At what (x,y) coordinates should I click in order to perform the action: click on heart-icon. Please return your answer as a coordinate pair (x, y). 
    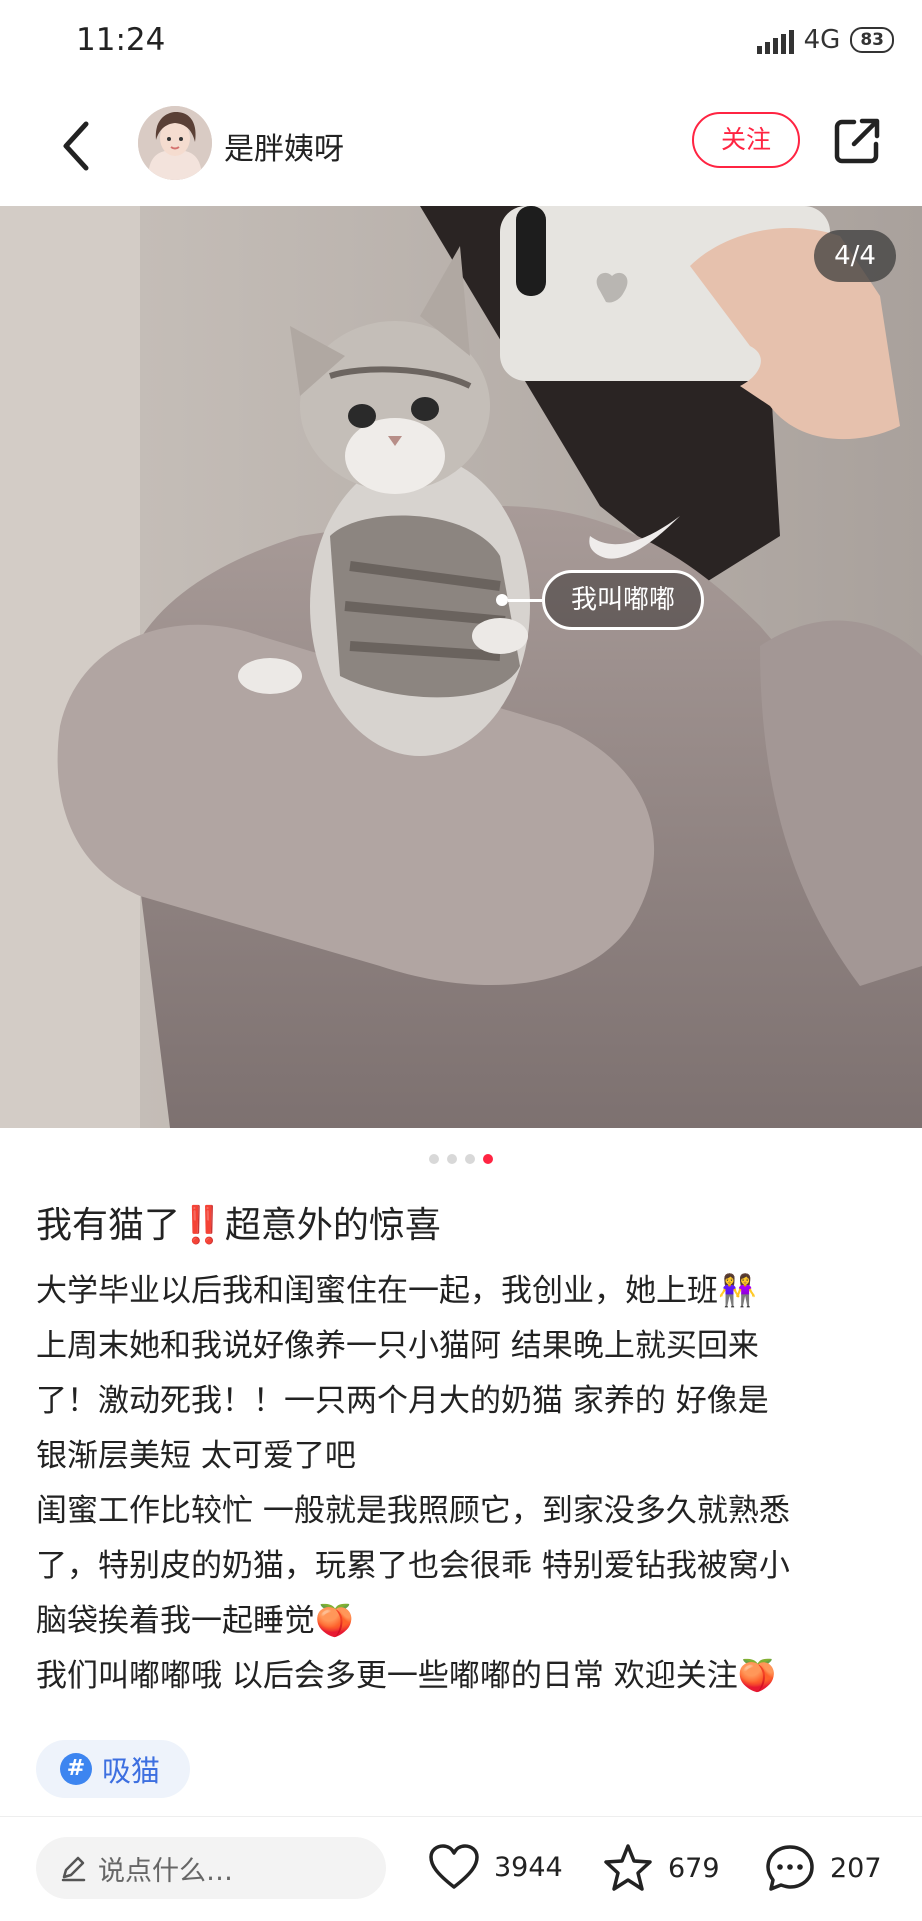
    Looking at the image, I should click on (454, 1866).